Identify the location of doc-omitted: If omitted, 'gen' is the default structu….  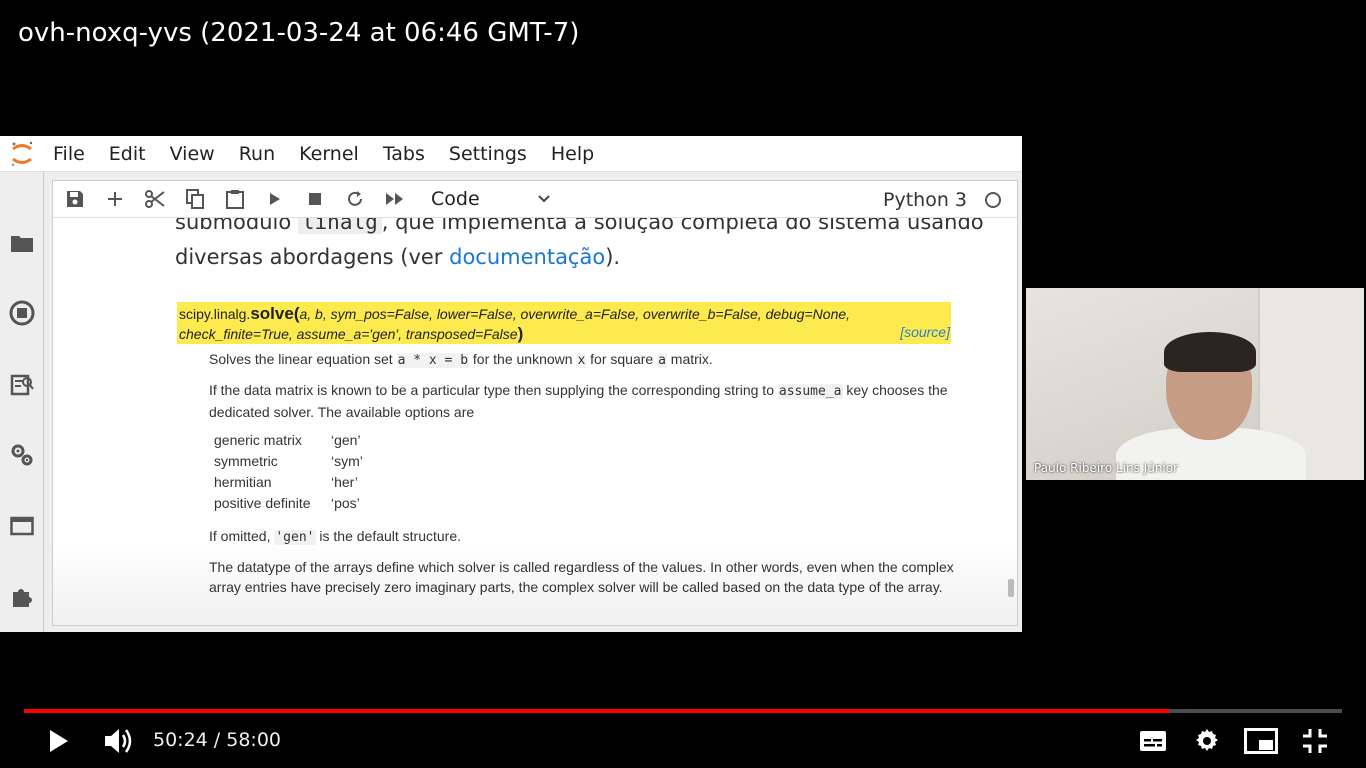
(335, 536).